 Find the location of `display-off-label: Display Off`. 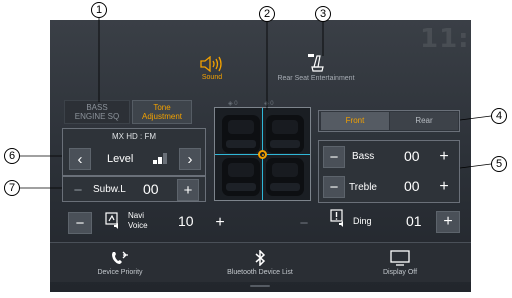

display-off-label: Display Off is located at coordinates (400, 272).